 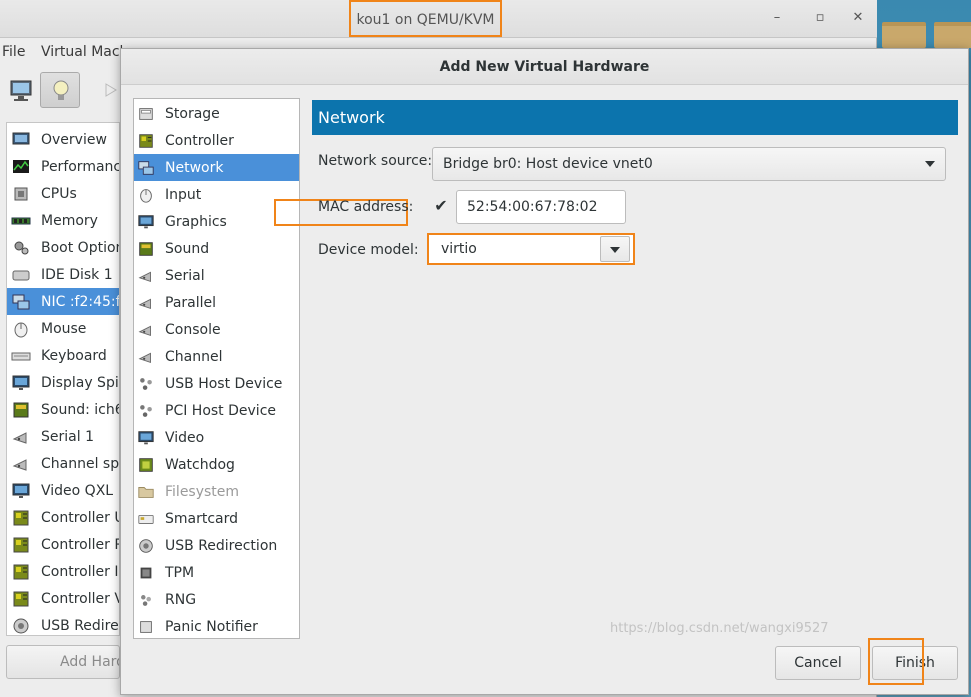 What do you see at coordinates (541, 207) in the screenshot?
I see `mac-address-input: 52:54:00:67:78:02` at bounding box center [541, 207].